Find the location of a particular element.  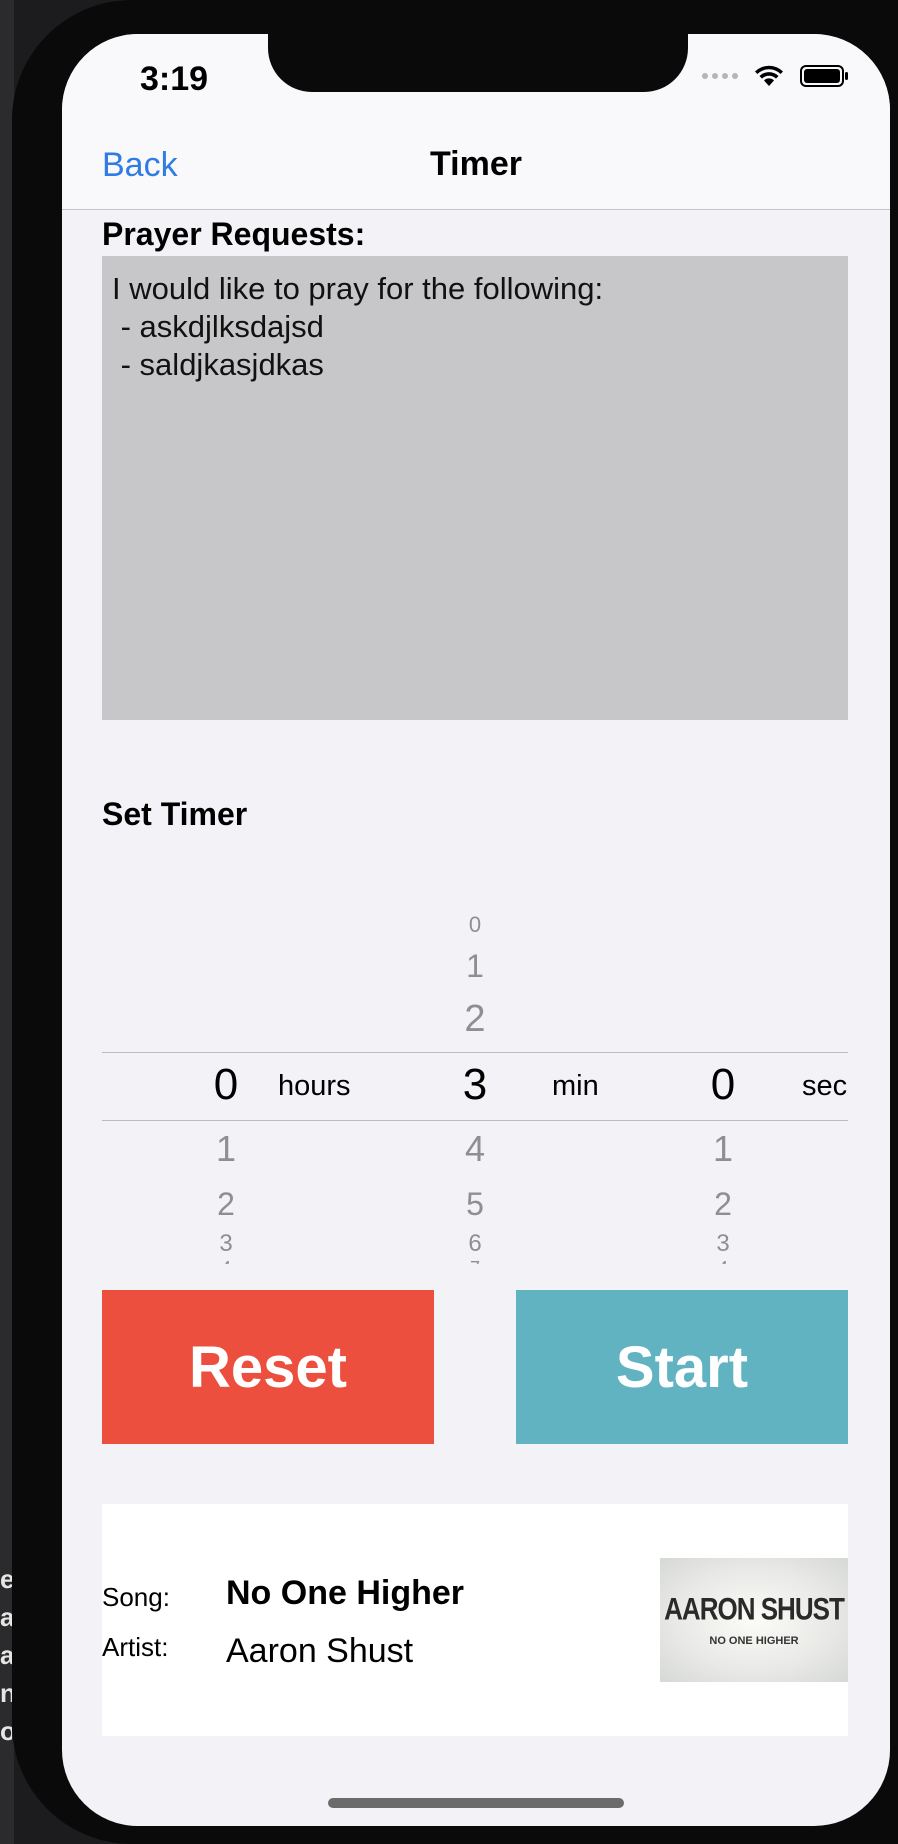

prayer-requests-label: Prayer Requests: is located at coordinates (234, 234).